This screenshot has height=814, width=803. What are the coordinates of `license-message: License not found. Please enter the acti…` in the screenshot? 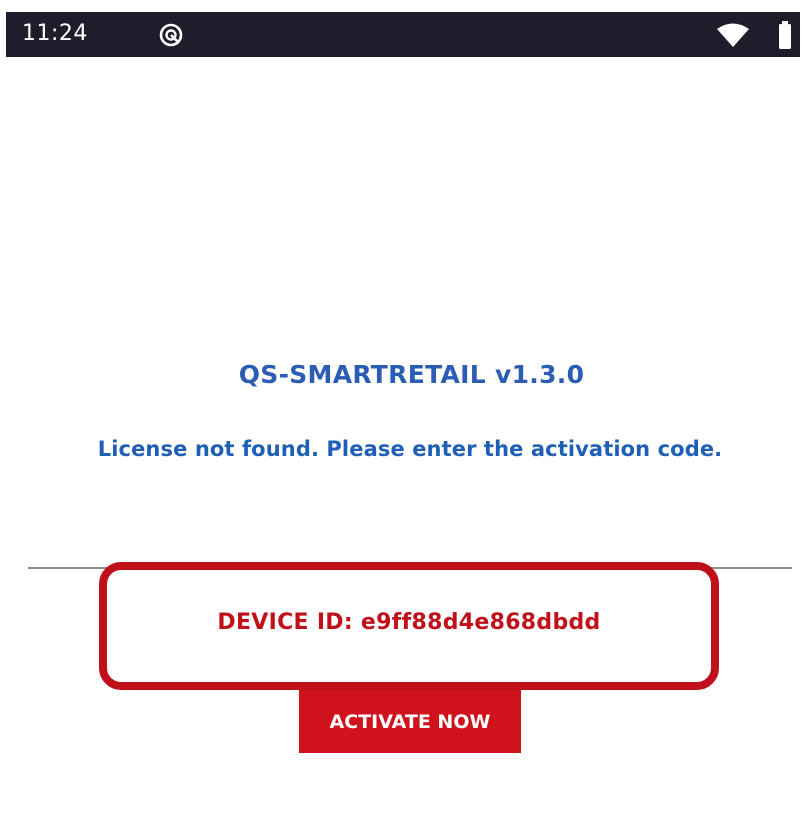 It's located at (410, 449).